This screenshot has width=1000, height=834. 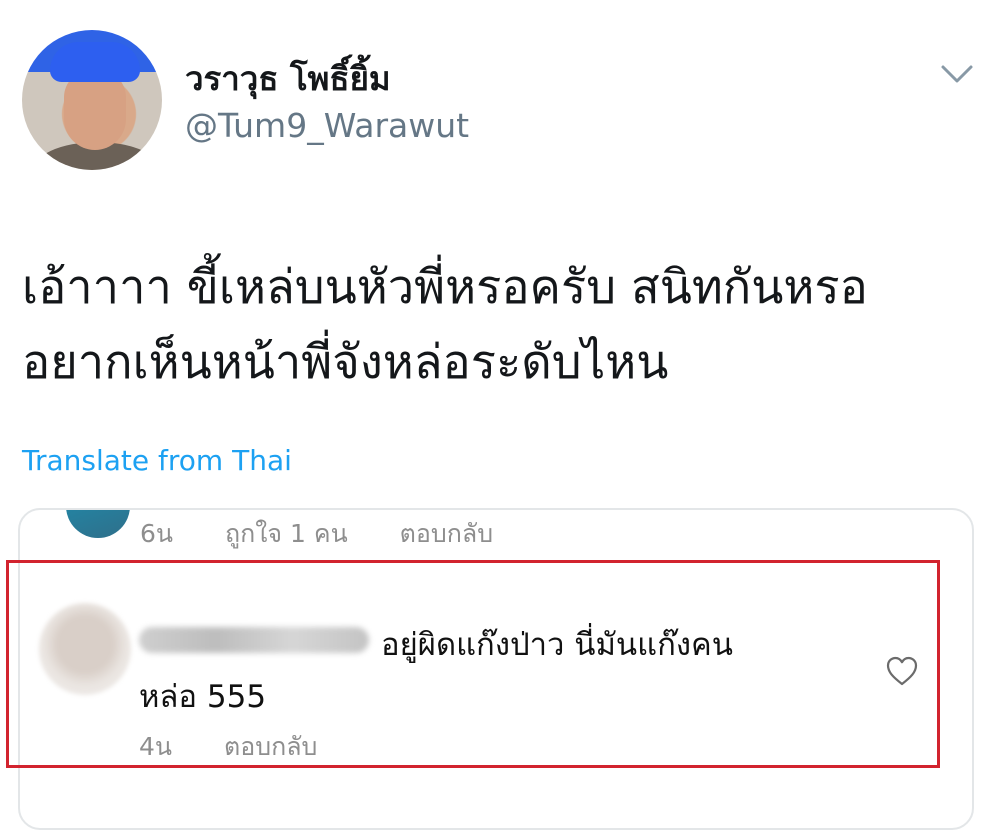 I want to click on comment-reply-button: ตอบกลับ, so click(x=270, y=746).